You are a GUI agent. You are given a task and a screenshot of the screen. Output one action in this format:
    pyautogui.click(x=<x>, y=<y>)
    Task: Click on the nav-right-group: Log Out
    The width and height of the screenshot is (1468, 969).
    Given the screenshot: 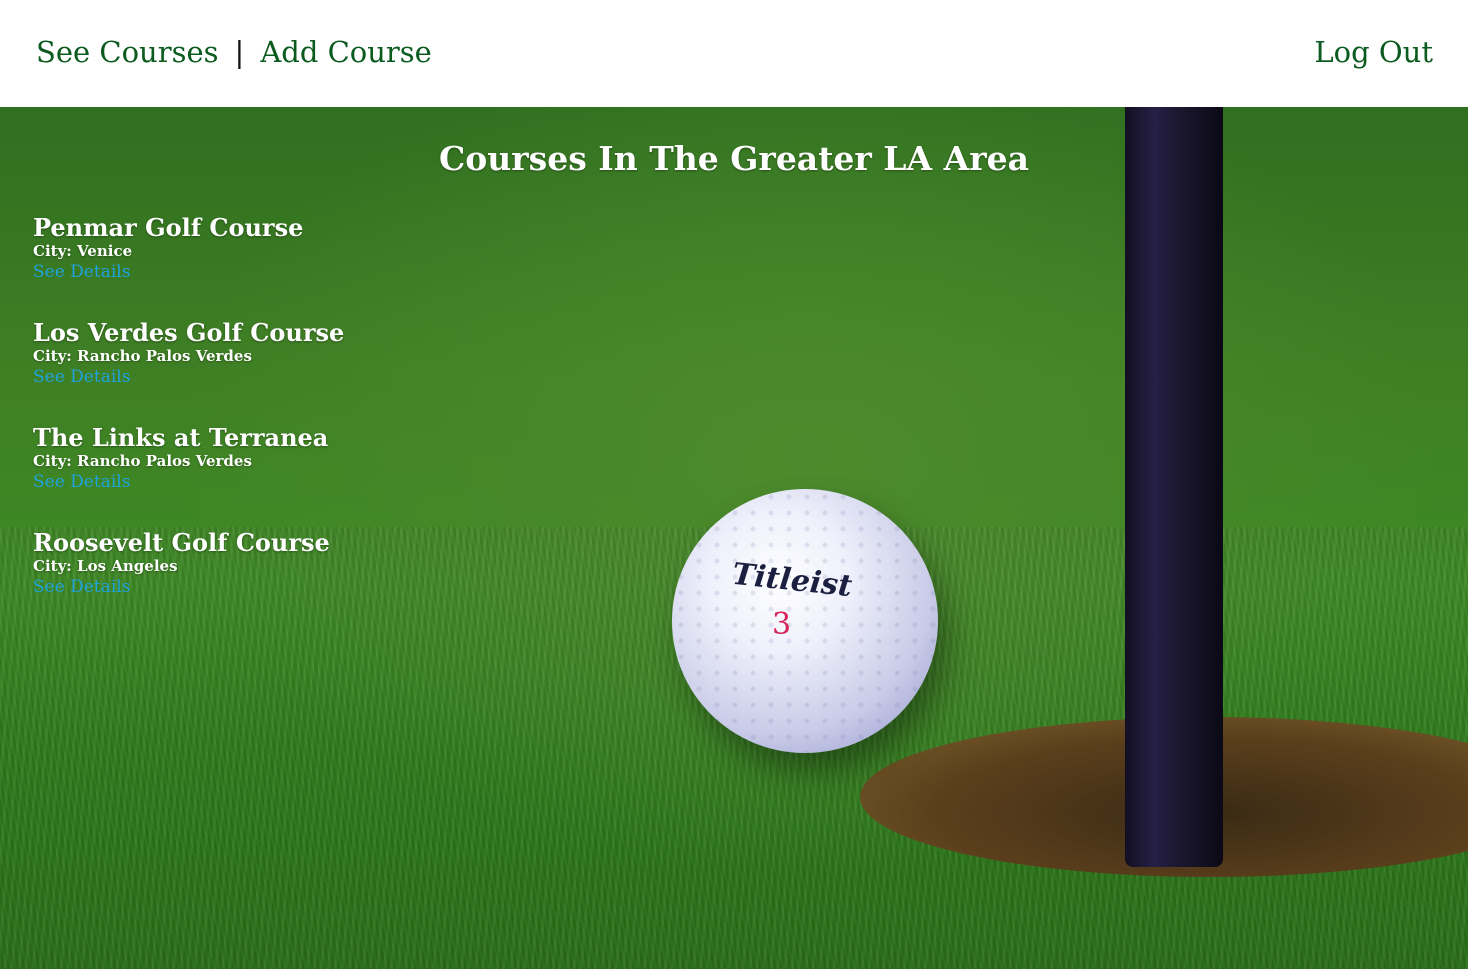 What is the action you would take?
    pyautogui.click(x=1373, y=52)
    